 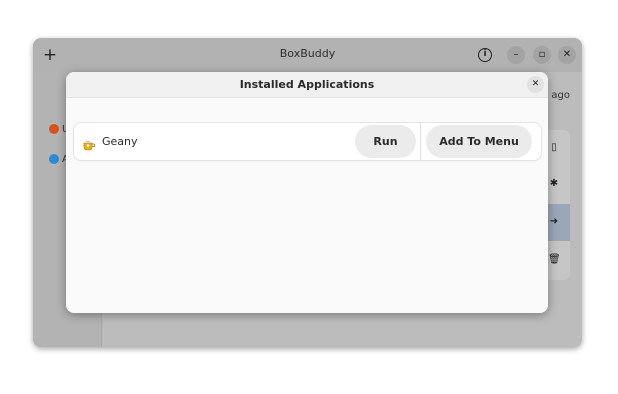 What do you see at coordinates (554, 222) in the screenshot?
I see `arrow-icon: ➜` at bounding box center [554, 222].